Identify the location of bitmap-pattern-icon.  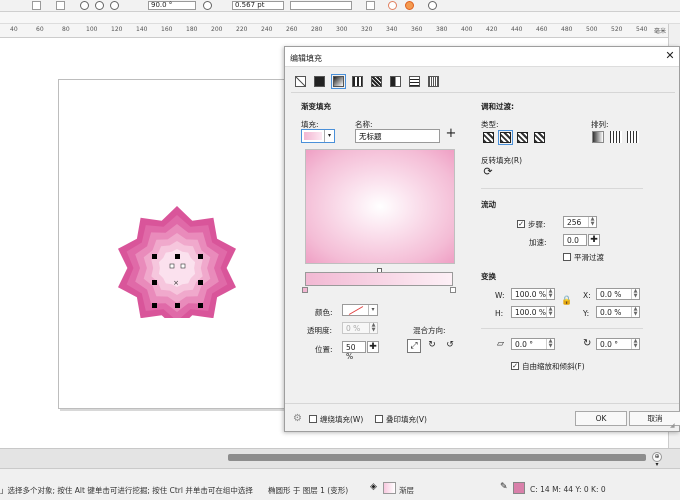
(376, 81).